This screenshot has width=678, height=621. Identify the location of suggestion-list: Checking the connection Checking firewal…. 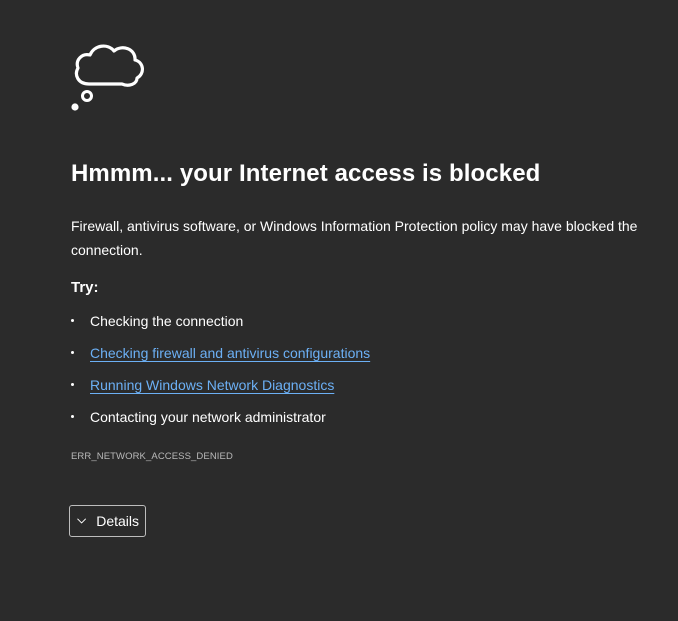
(220, 374).